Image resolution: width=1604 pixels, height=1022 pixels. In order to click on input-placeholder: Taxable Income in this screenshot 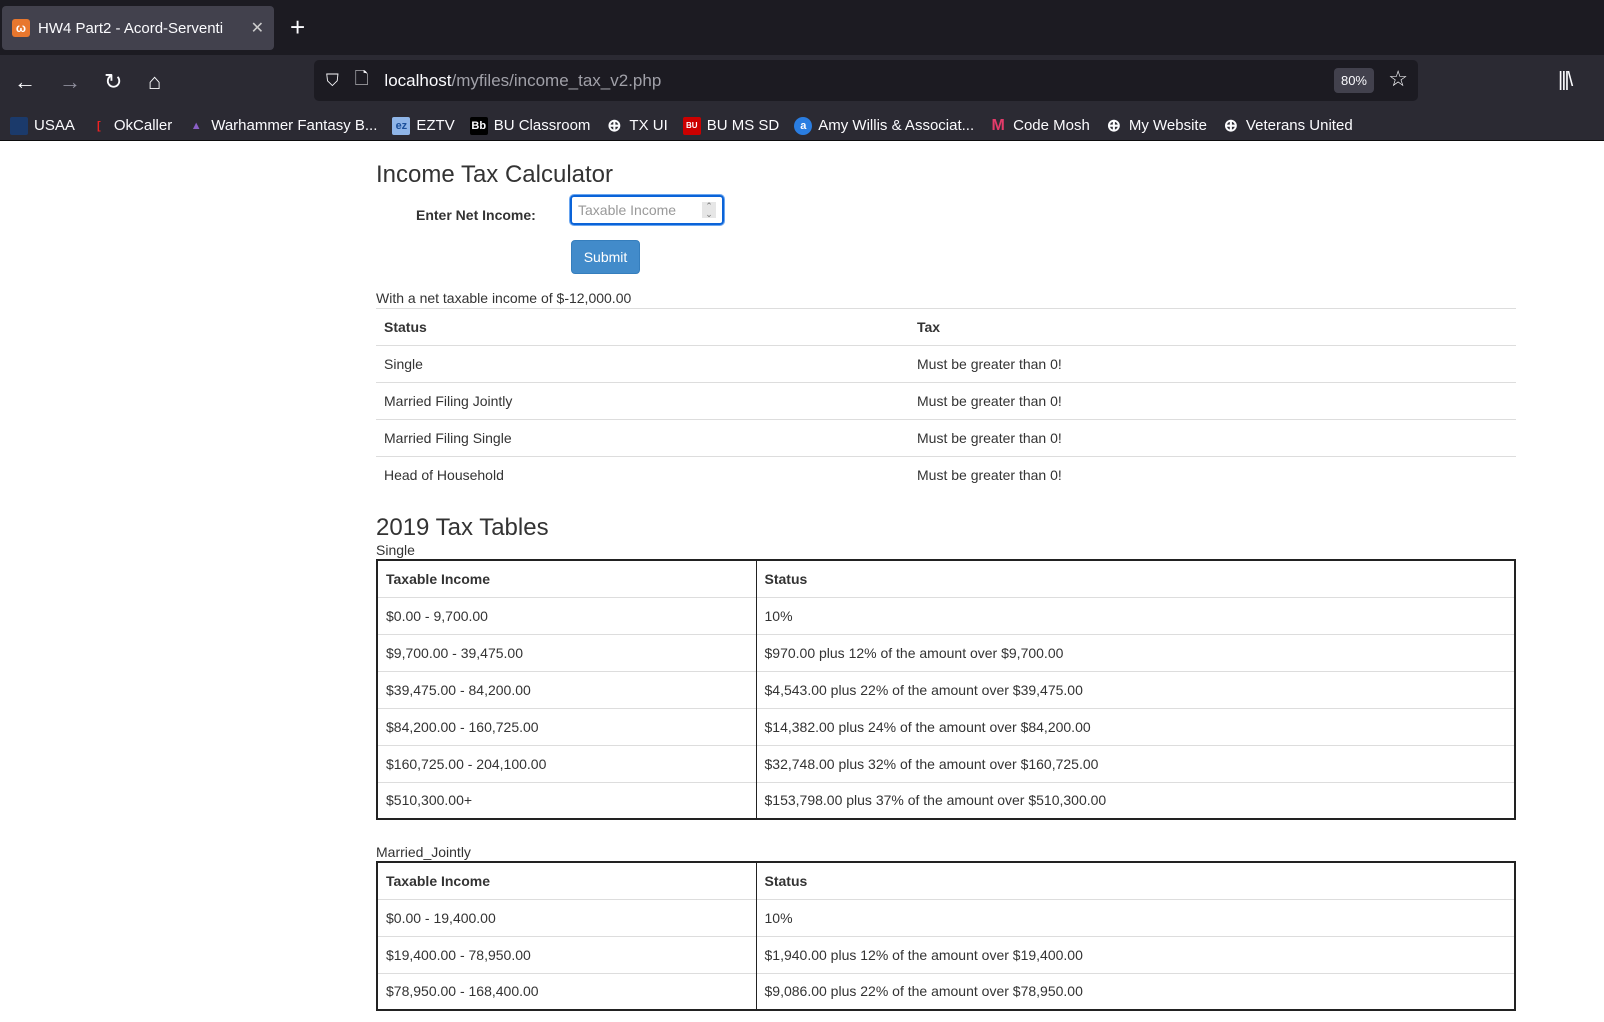, I will do `click(627, 210)`.